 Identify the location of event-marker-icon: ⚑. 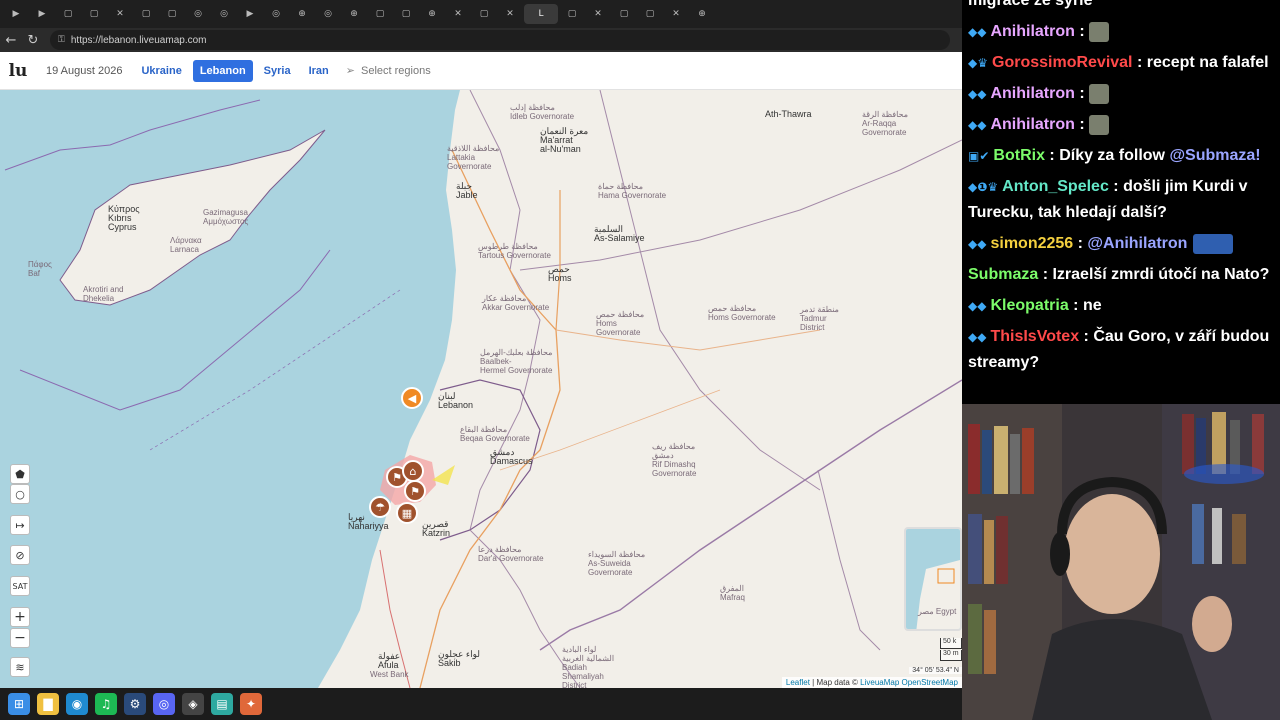
(415, 491).